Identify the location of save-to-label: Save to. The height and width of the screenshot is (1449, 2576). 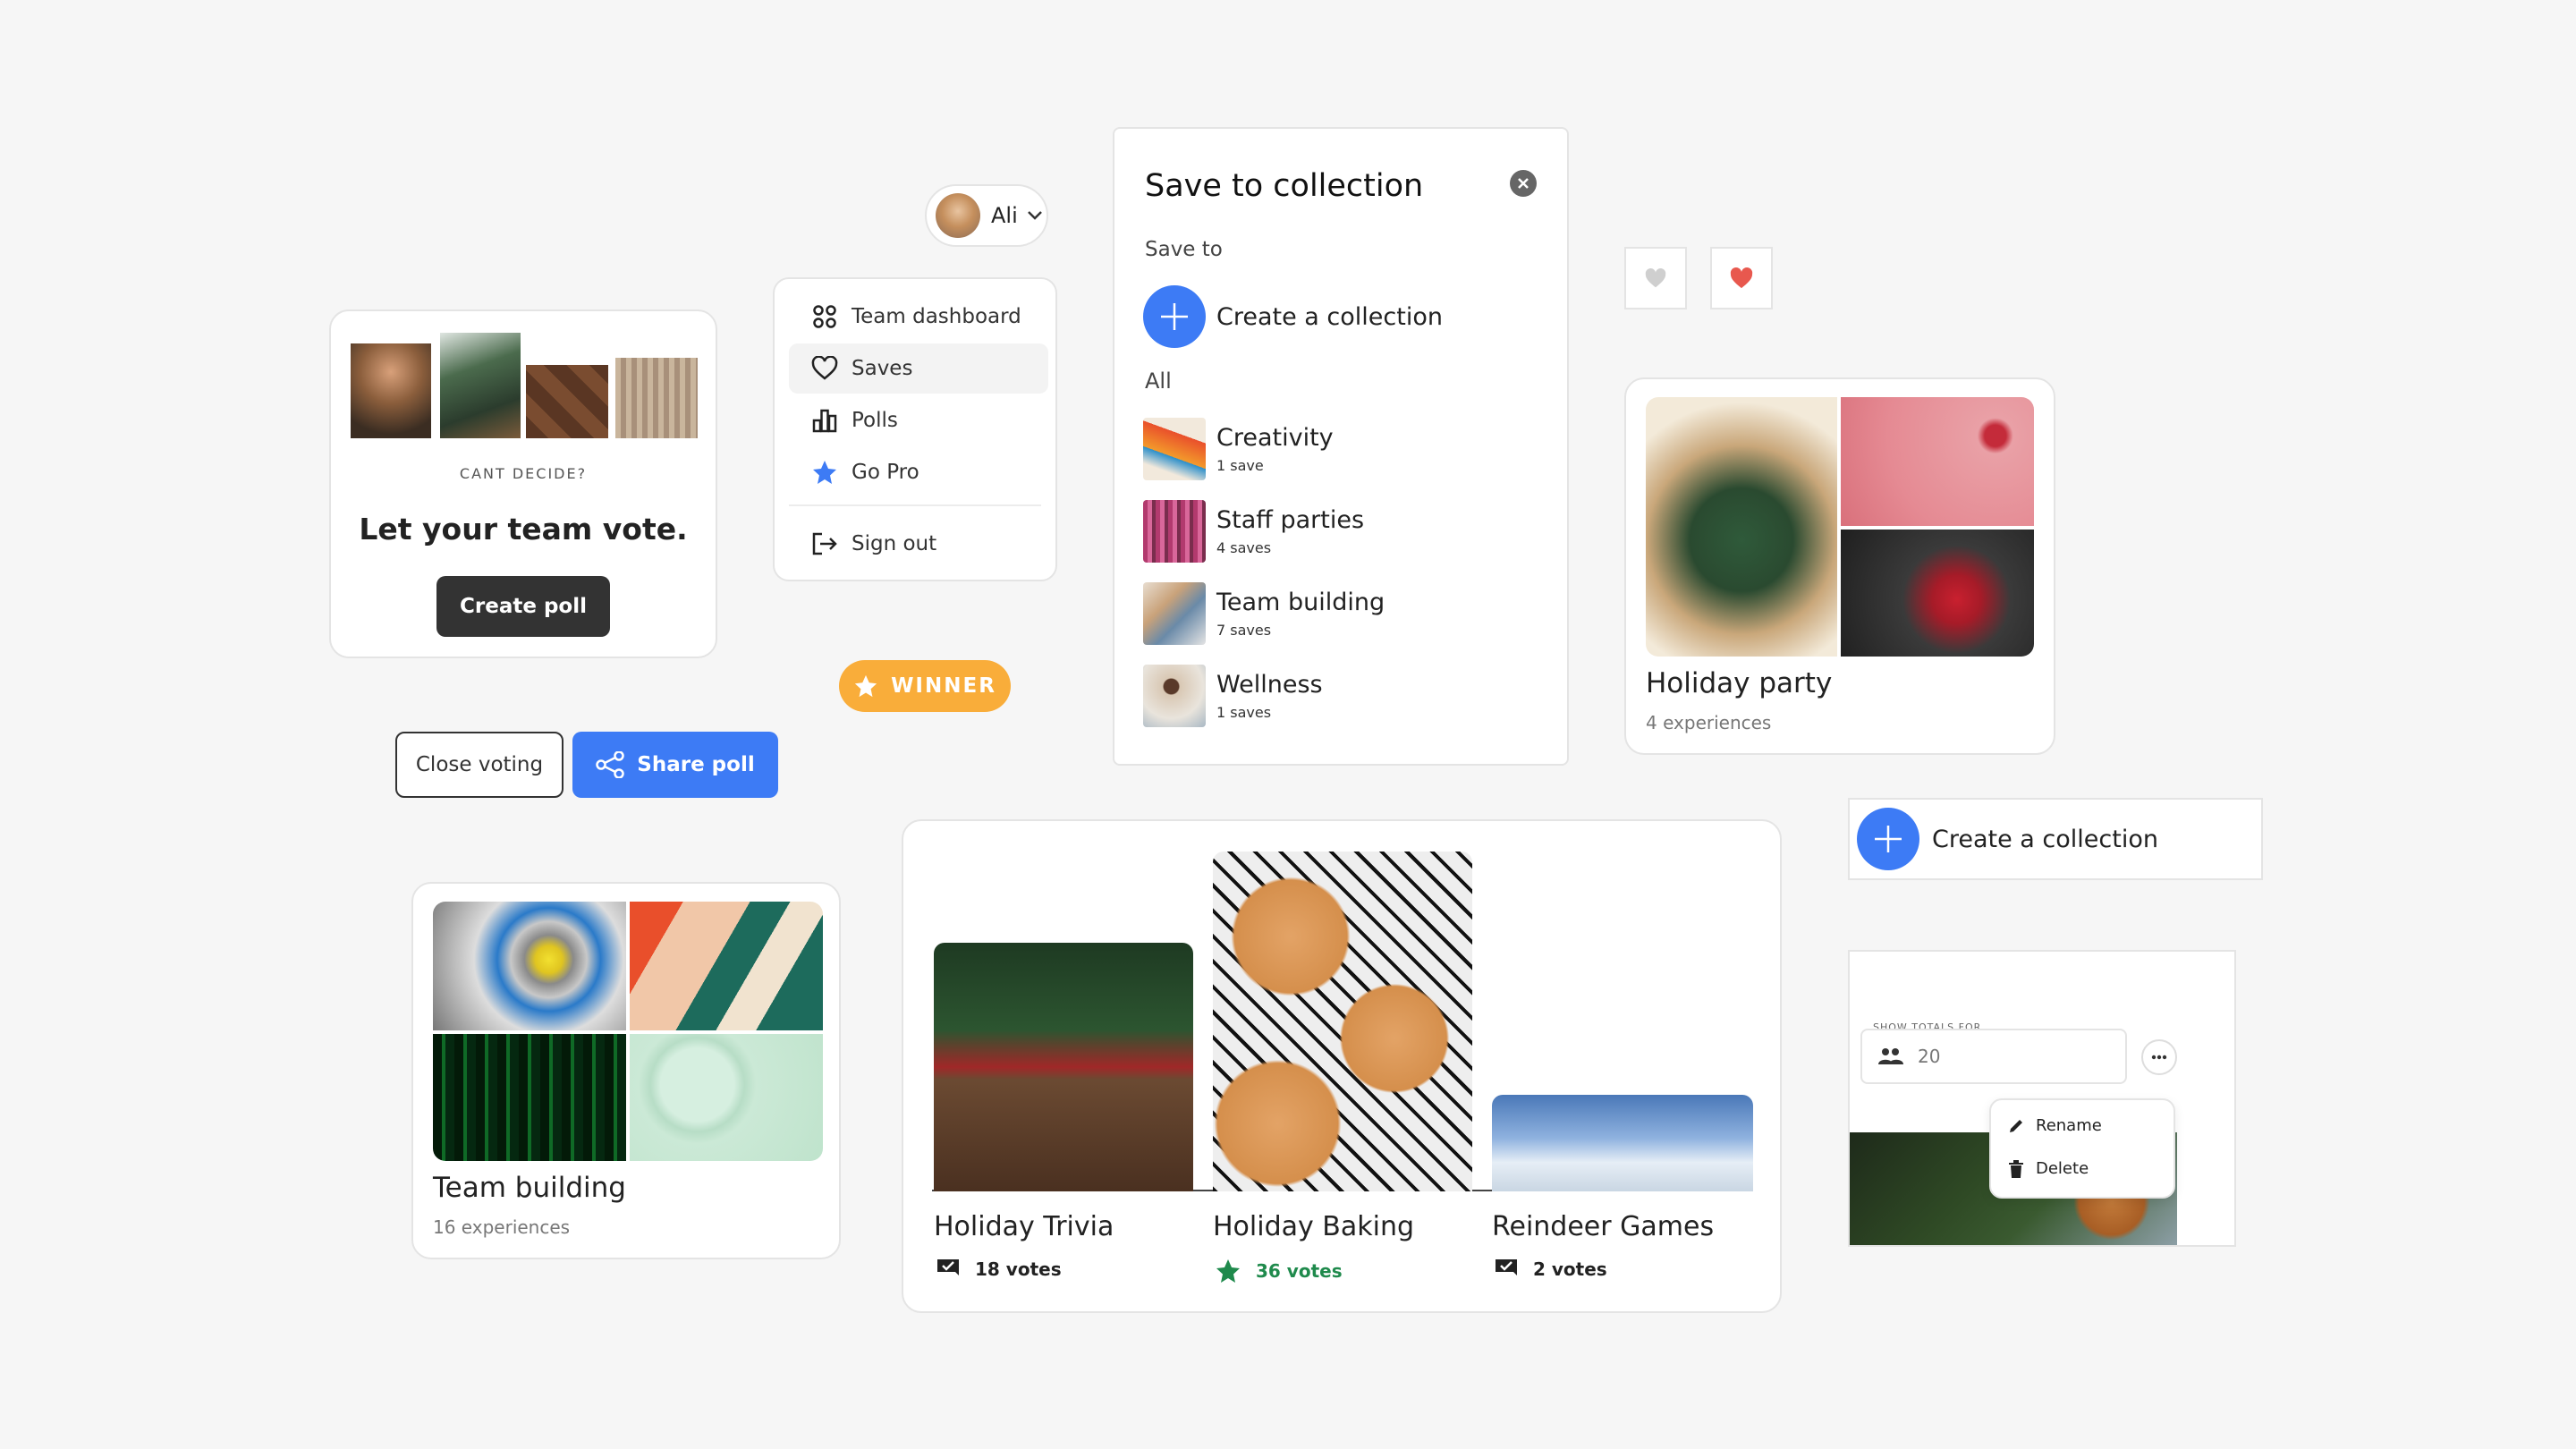
(1184, 249).